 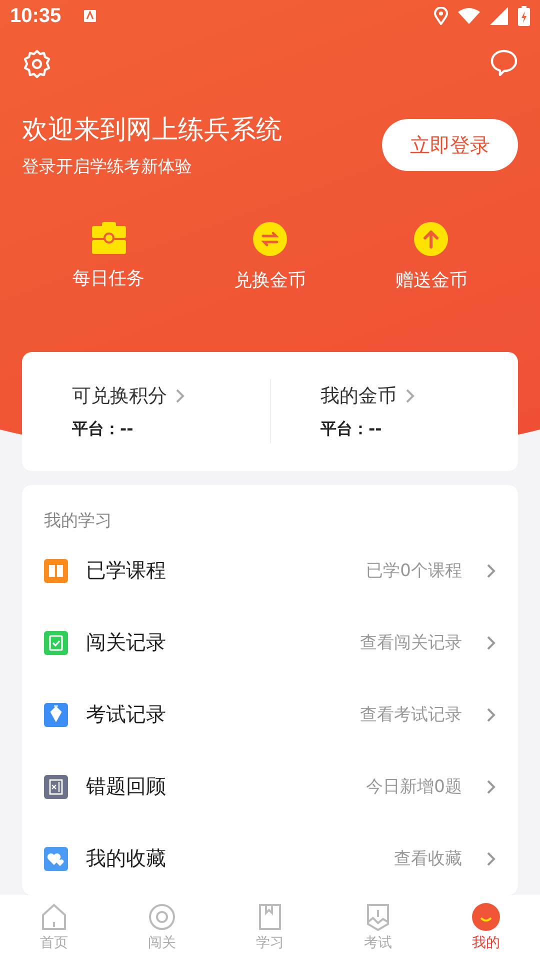 What do you see at coordinates (54, 917) in the screenshot?
I see `home-icon` at bounding box center [54, 917].